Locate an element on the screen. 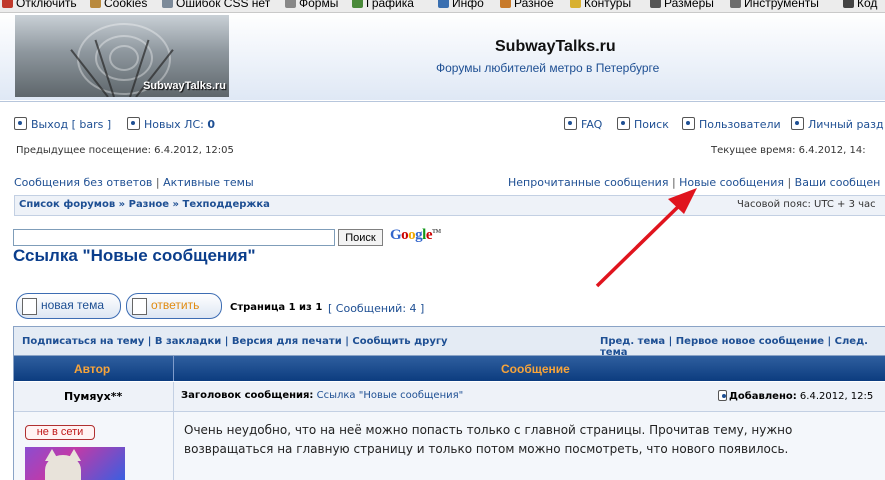  faq-icon is located at coordinates (570, 123).